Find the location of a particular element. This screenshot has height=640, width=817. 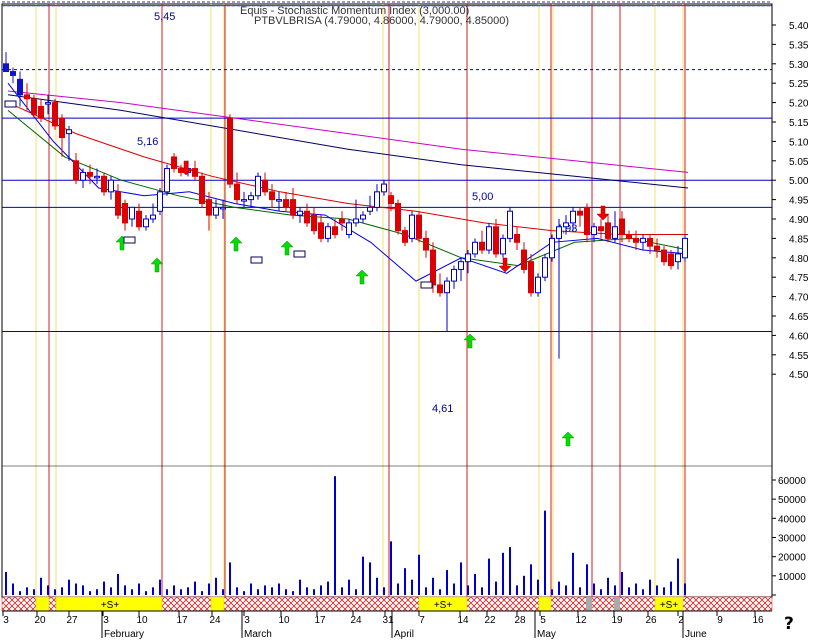

help-icon: ? is located at coordinates (792, 624).